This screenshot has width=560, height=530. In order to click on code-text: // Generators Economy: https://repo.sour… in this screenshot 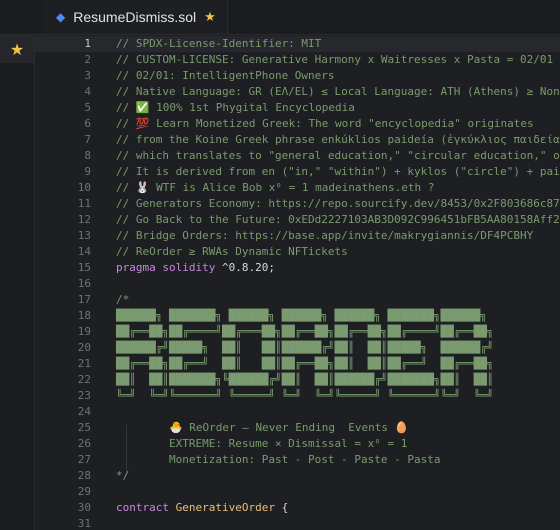, I will do `click(338, 204)`.